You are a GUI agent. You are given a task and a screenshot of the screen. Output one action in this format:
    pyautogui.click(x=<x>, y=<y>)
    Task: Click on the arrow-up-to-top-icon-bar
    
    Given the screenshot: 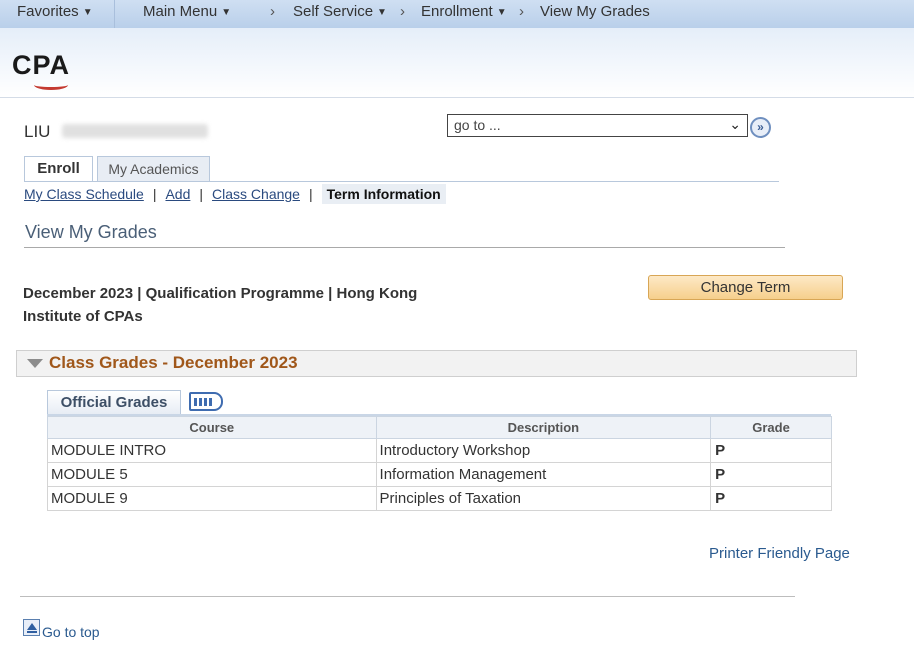 What is the action you would take?
    pyautogui.click(x=32, y=632)
    